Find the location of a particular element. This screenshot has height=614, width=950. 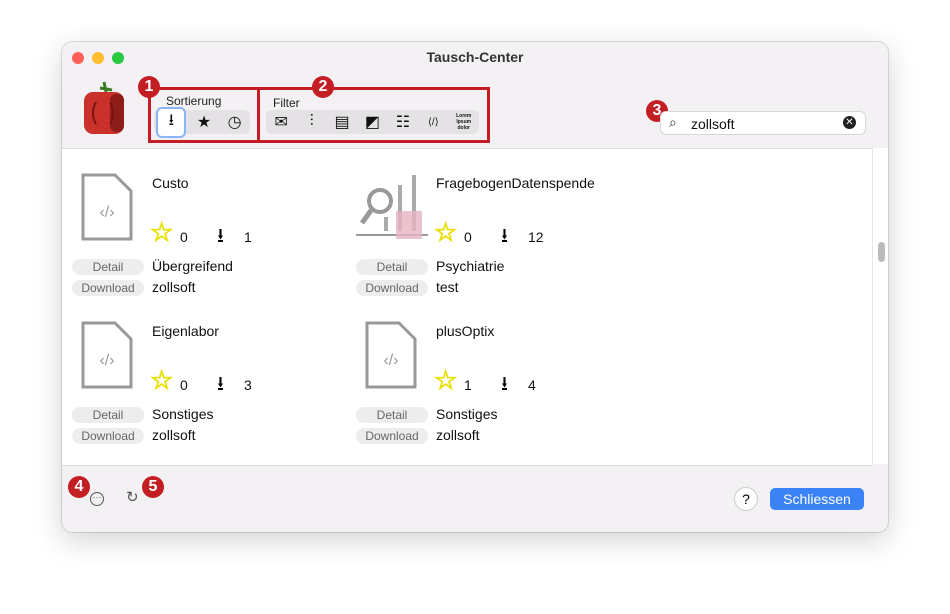

download-count: 3 is located at coordinates (248, 385).